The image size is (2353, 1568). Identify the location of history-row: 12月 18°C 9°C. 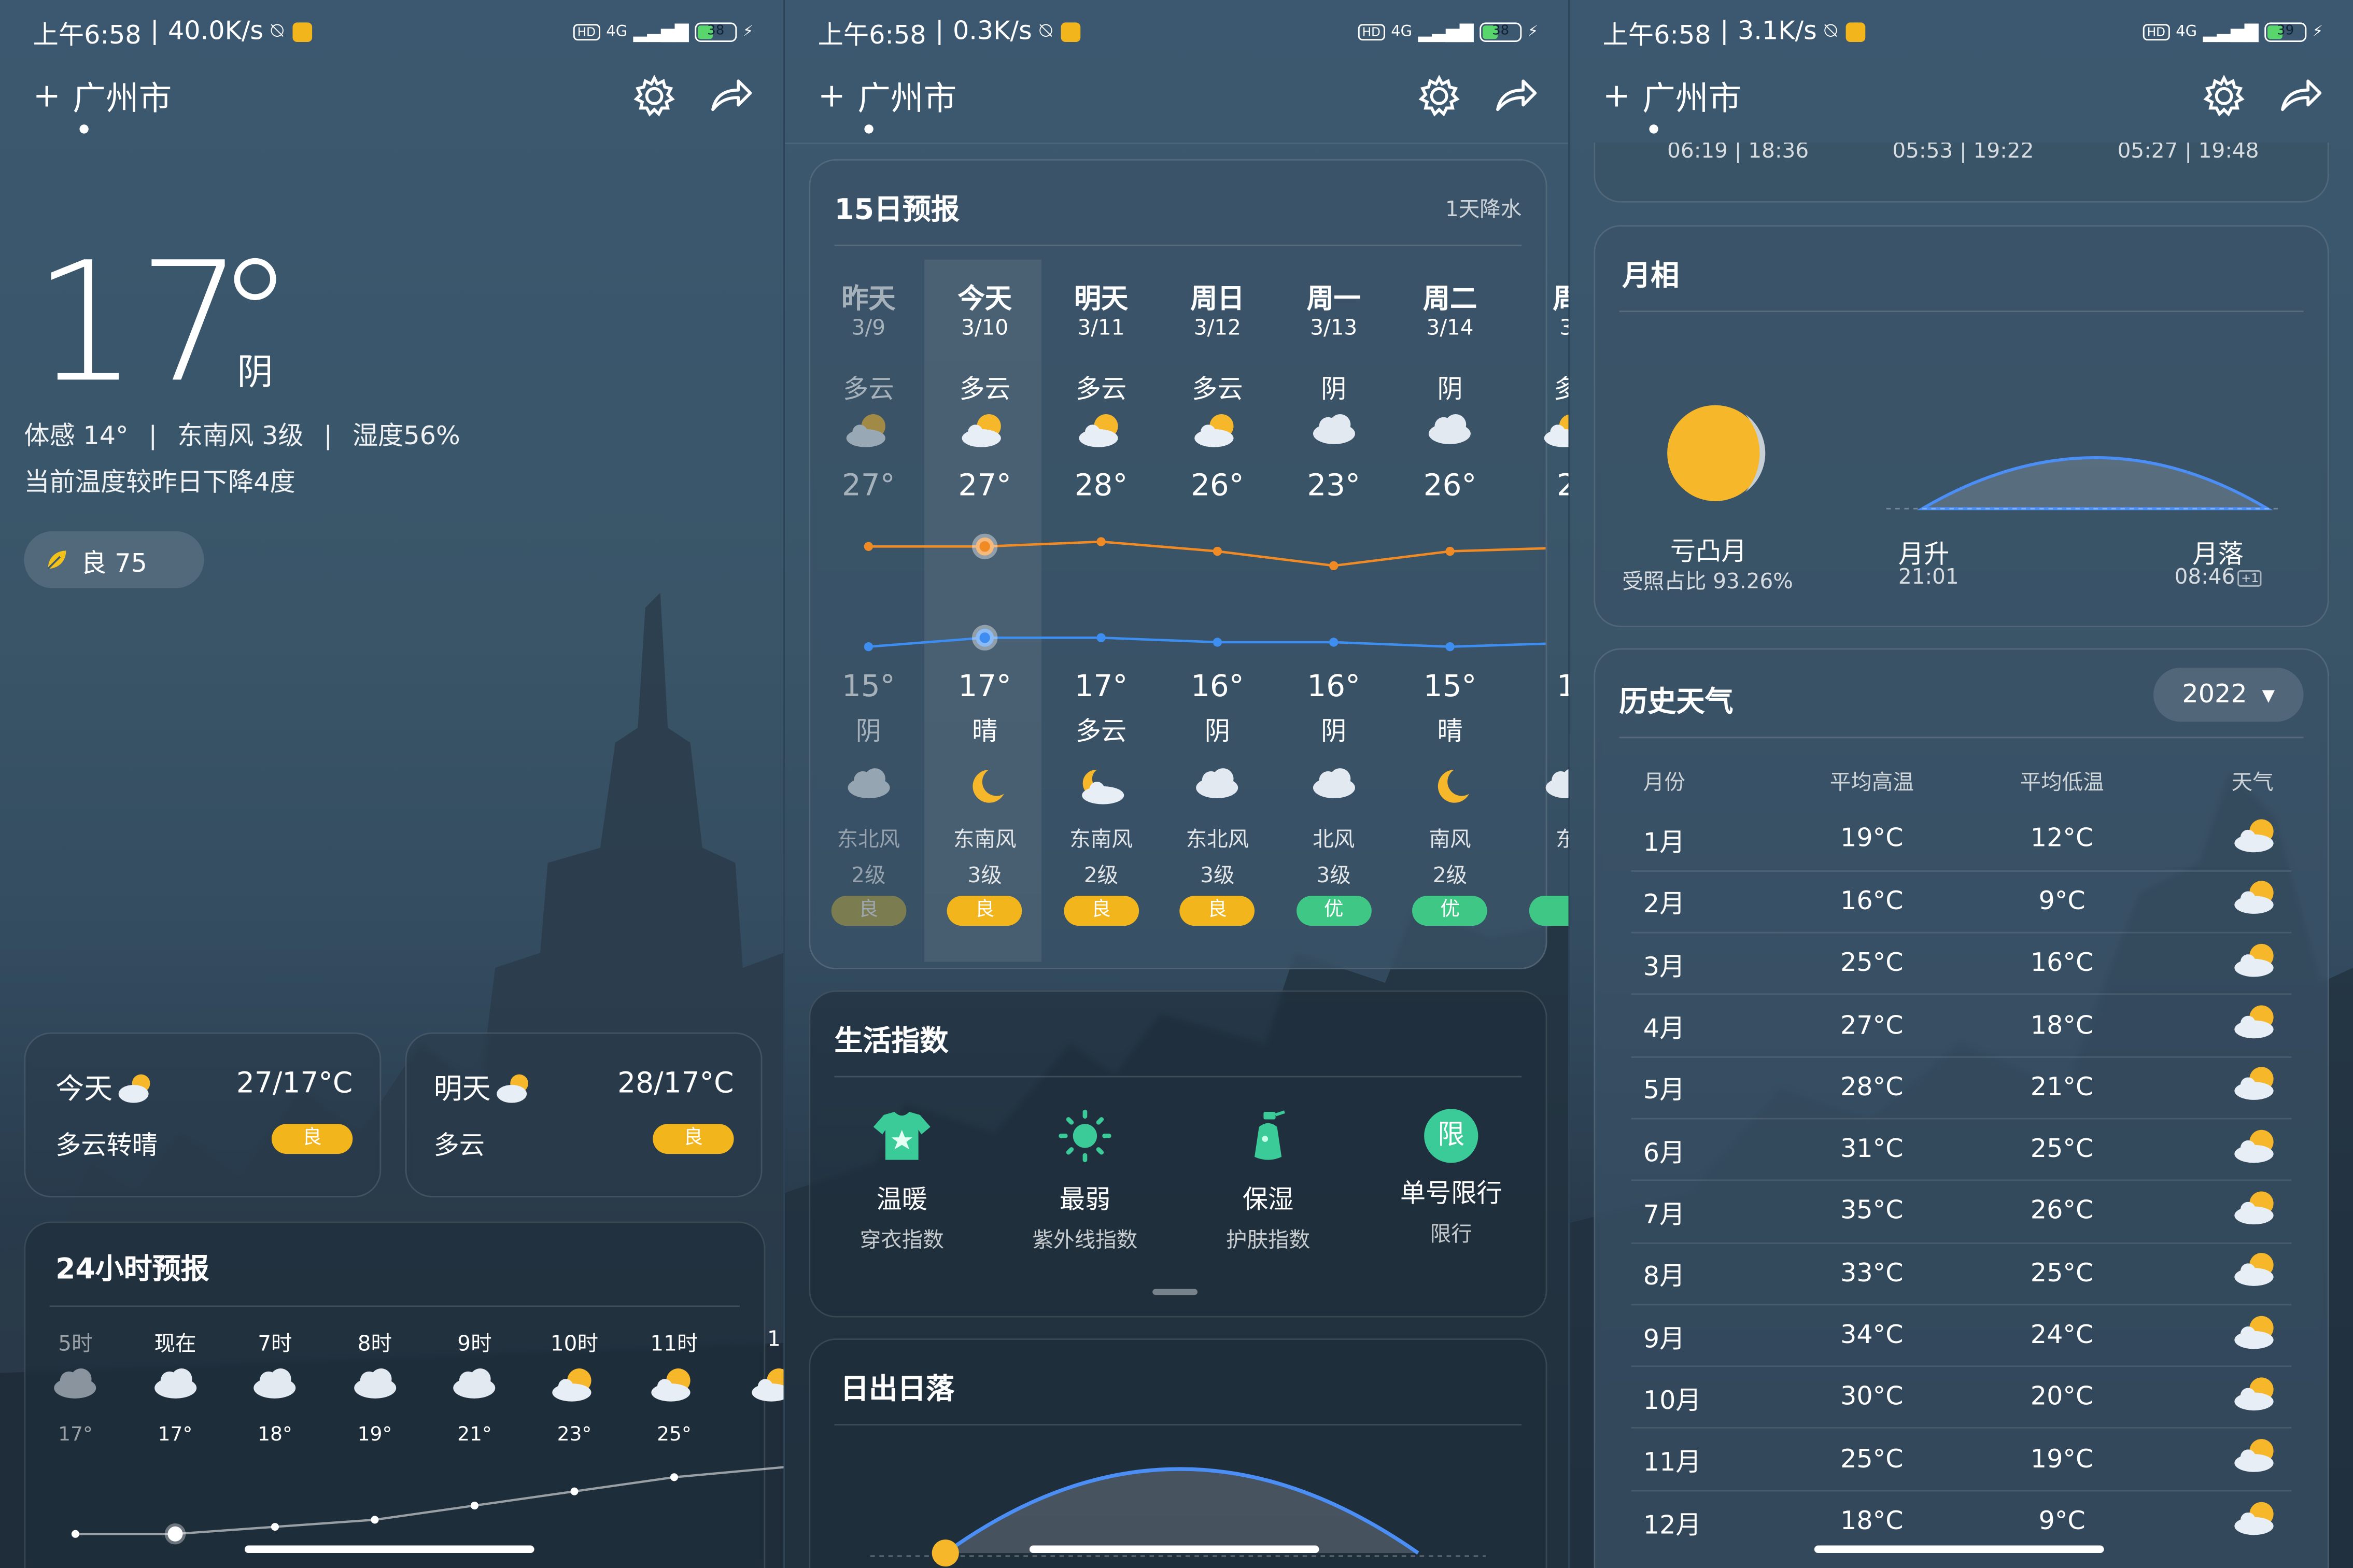
(1961, 1521).